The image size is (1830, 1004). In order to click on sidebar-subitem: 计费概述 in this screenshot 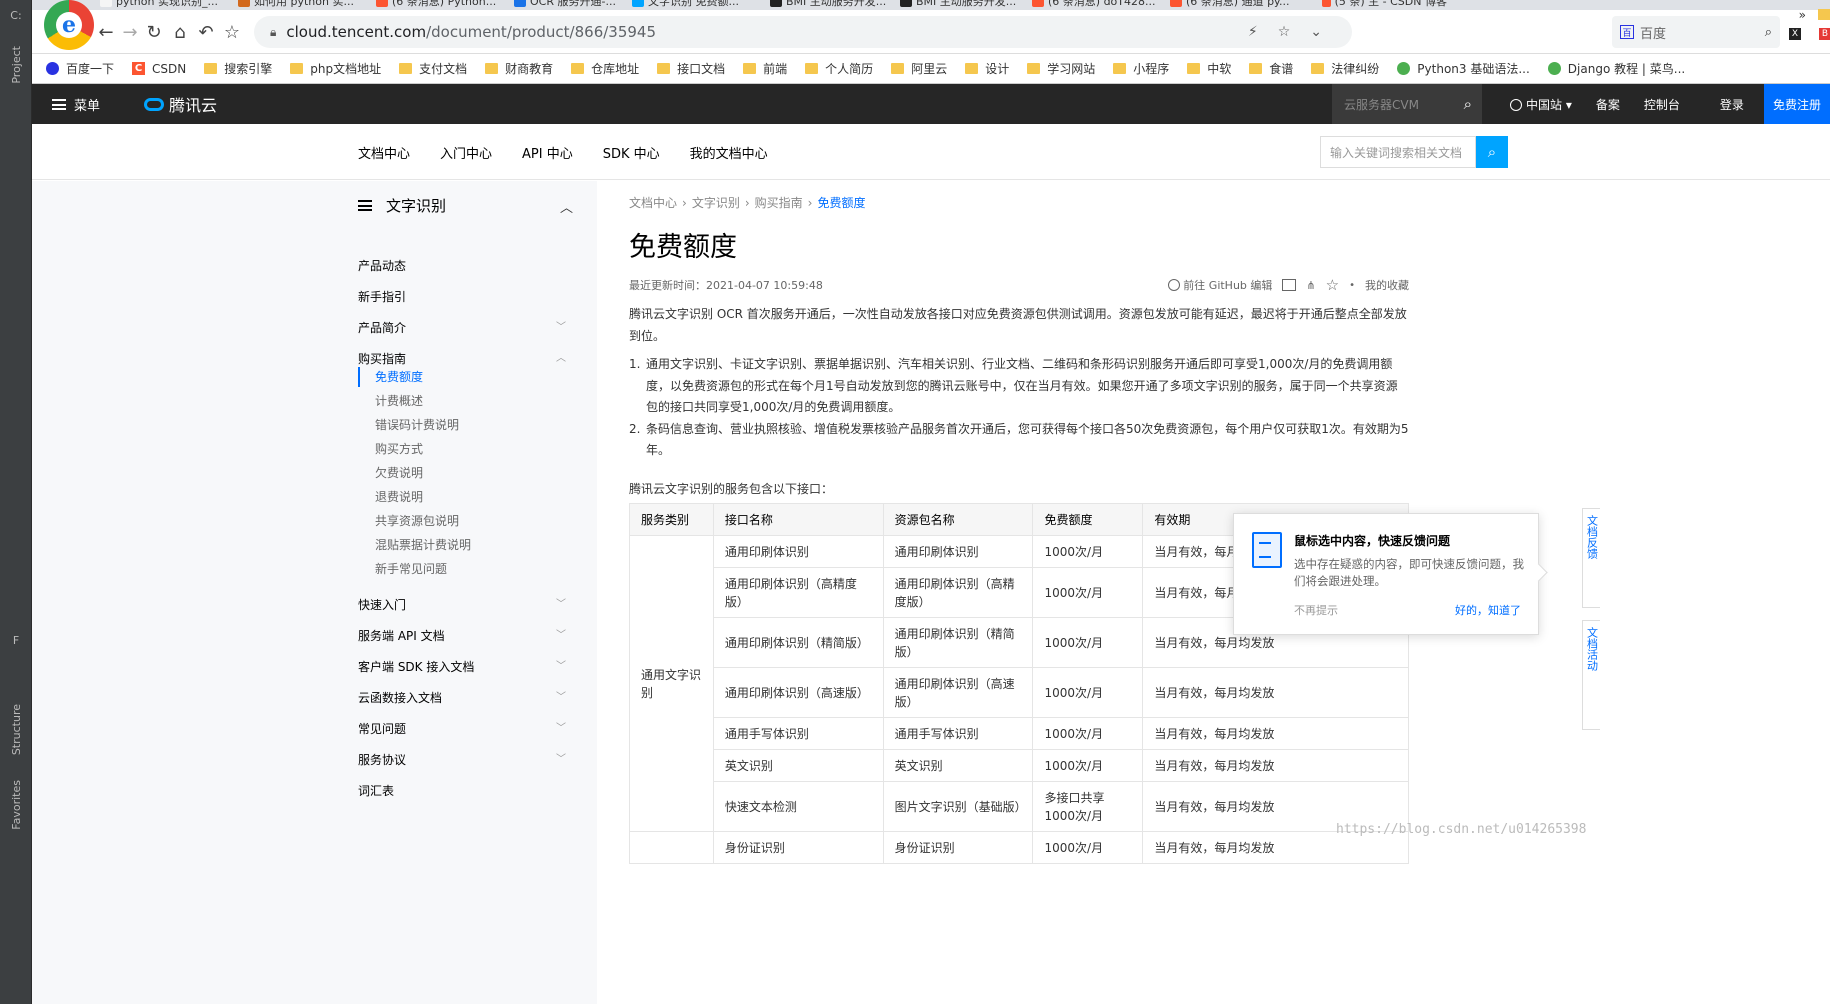, I will do `click(399, 401)`.